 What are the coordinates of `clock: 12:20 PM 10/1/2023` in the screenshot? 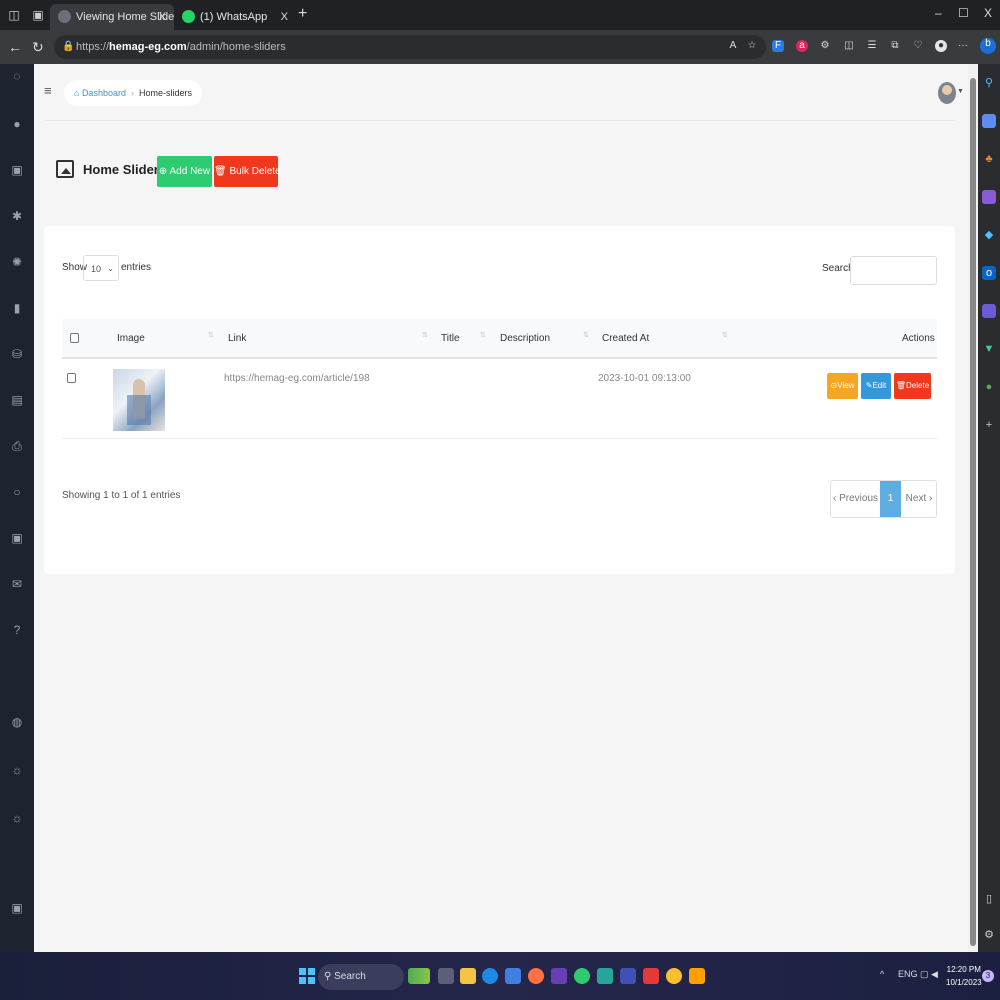 It's located at (964, 976).